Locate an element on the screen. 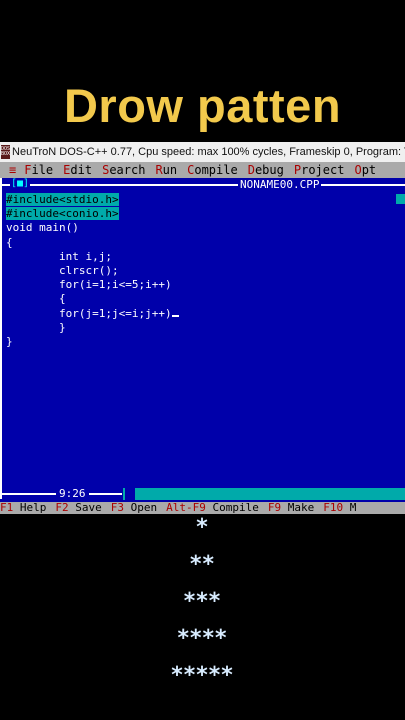 The height and width of the screenshot is (720, 405). menu-edit: Edit is located at coordinates (77, 170).